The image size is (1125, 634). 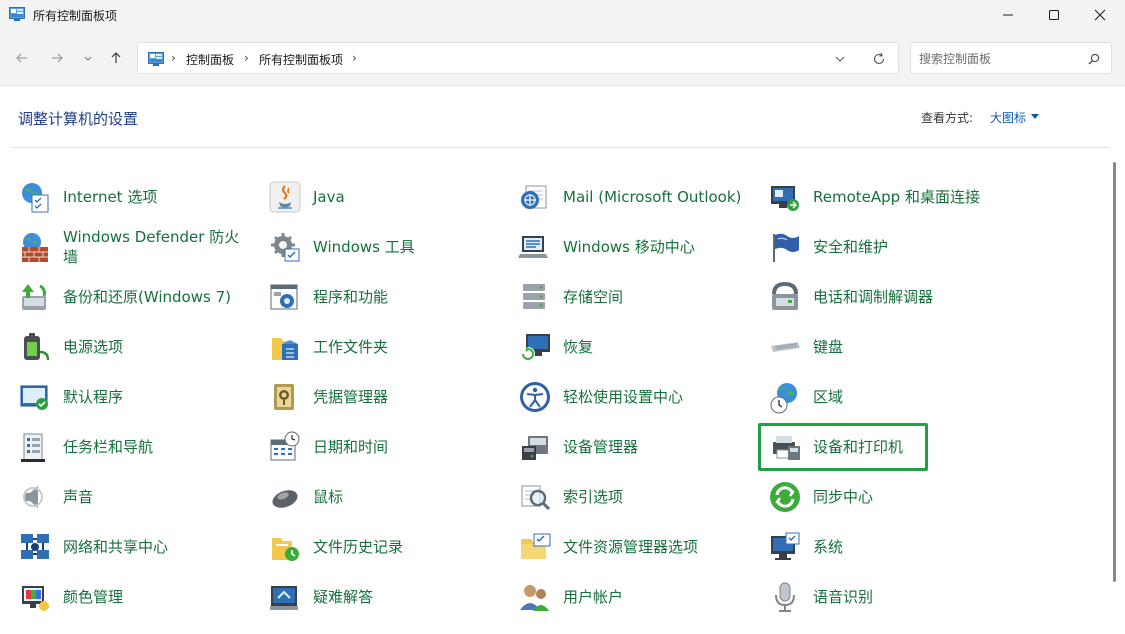 I want to click on control-panel-item-mouse: 鼠标, so click(x=305, y=497).